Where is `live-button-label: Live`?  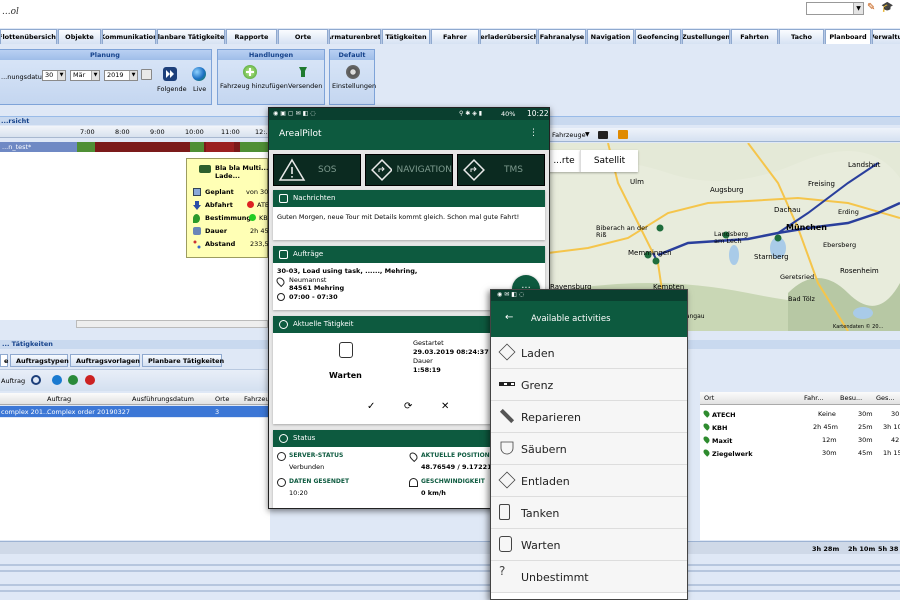
live-button-label: Live is located at coordinates (199, 89).